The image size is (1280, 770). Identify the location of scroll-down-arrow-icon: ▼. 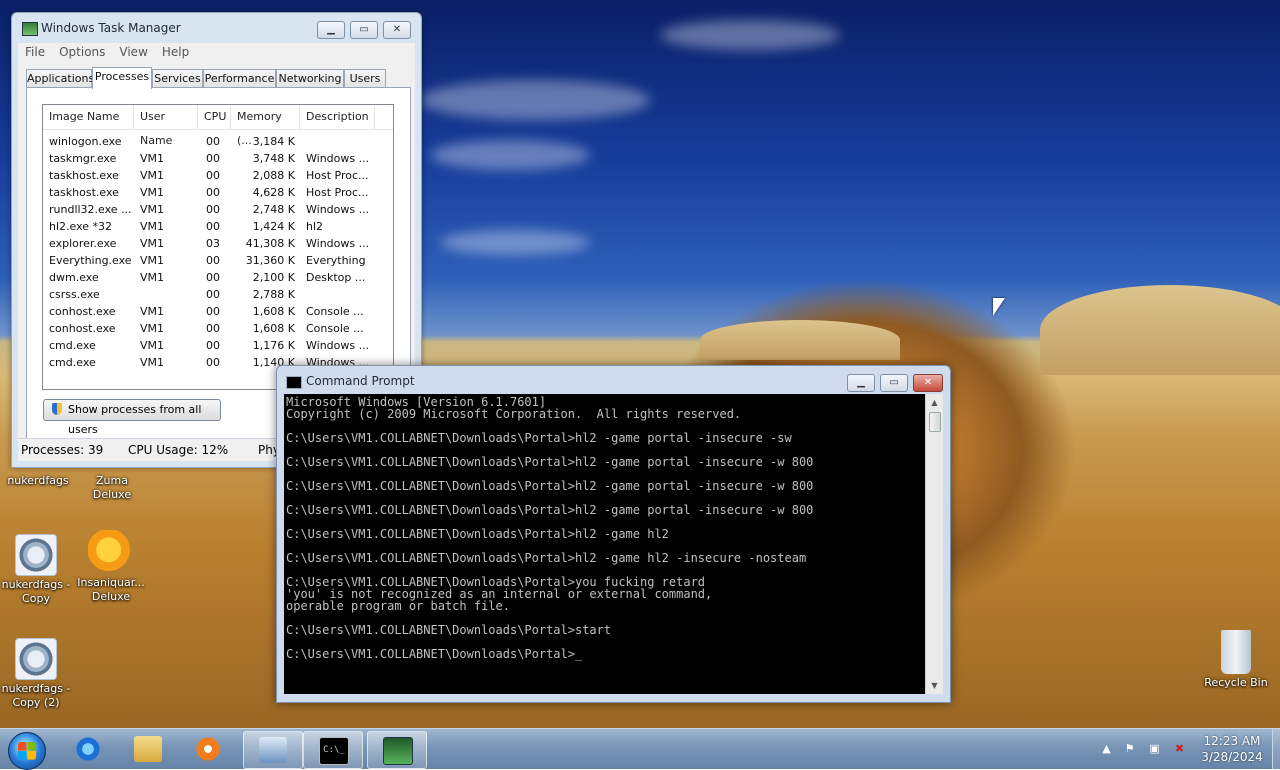
(934, 685).